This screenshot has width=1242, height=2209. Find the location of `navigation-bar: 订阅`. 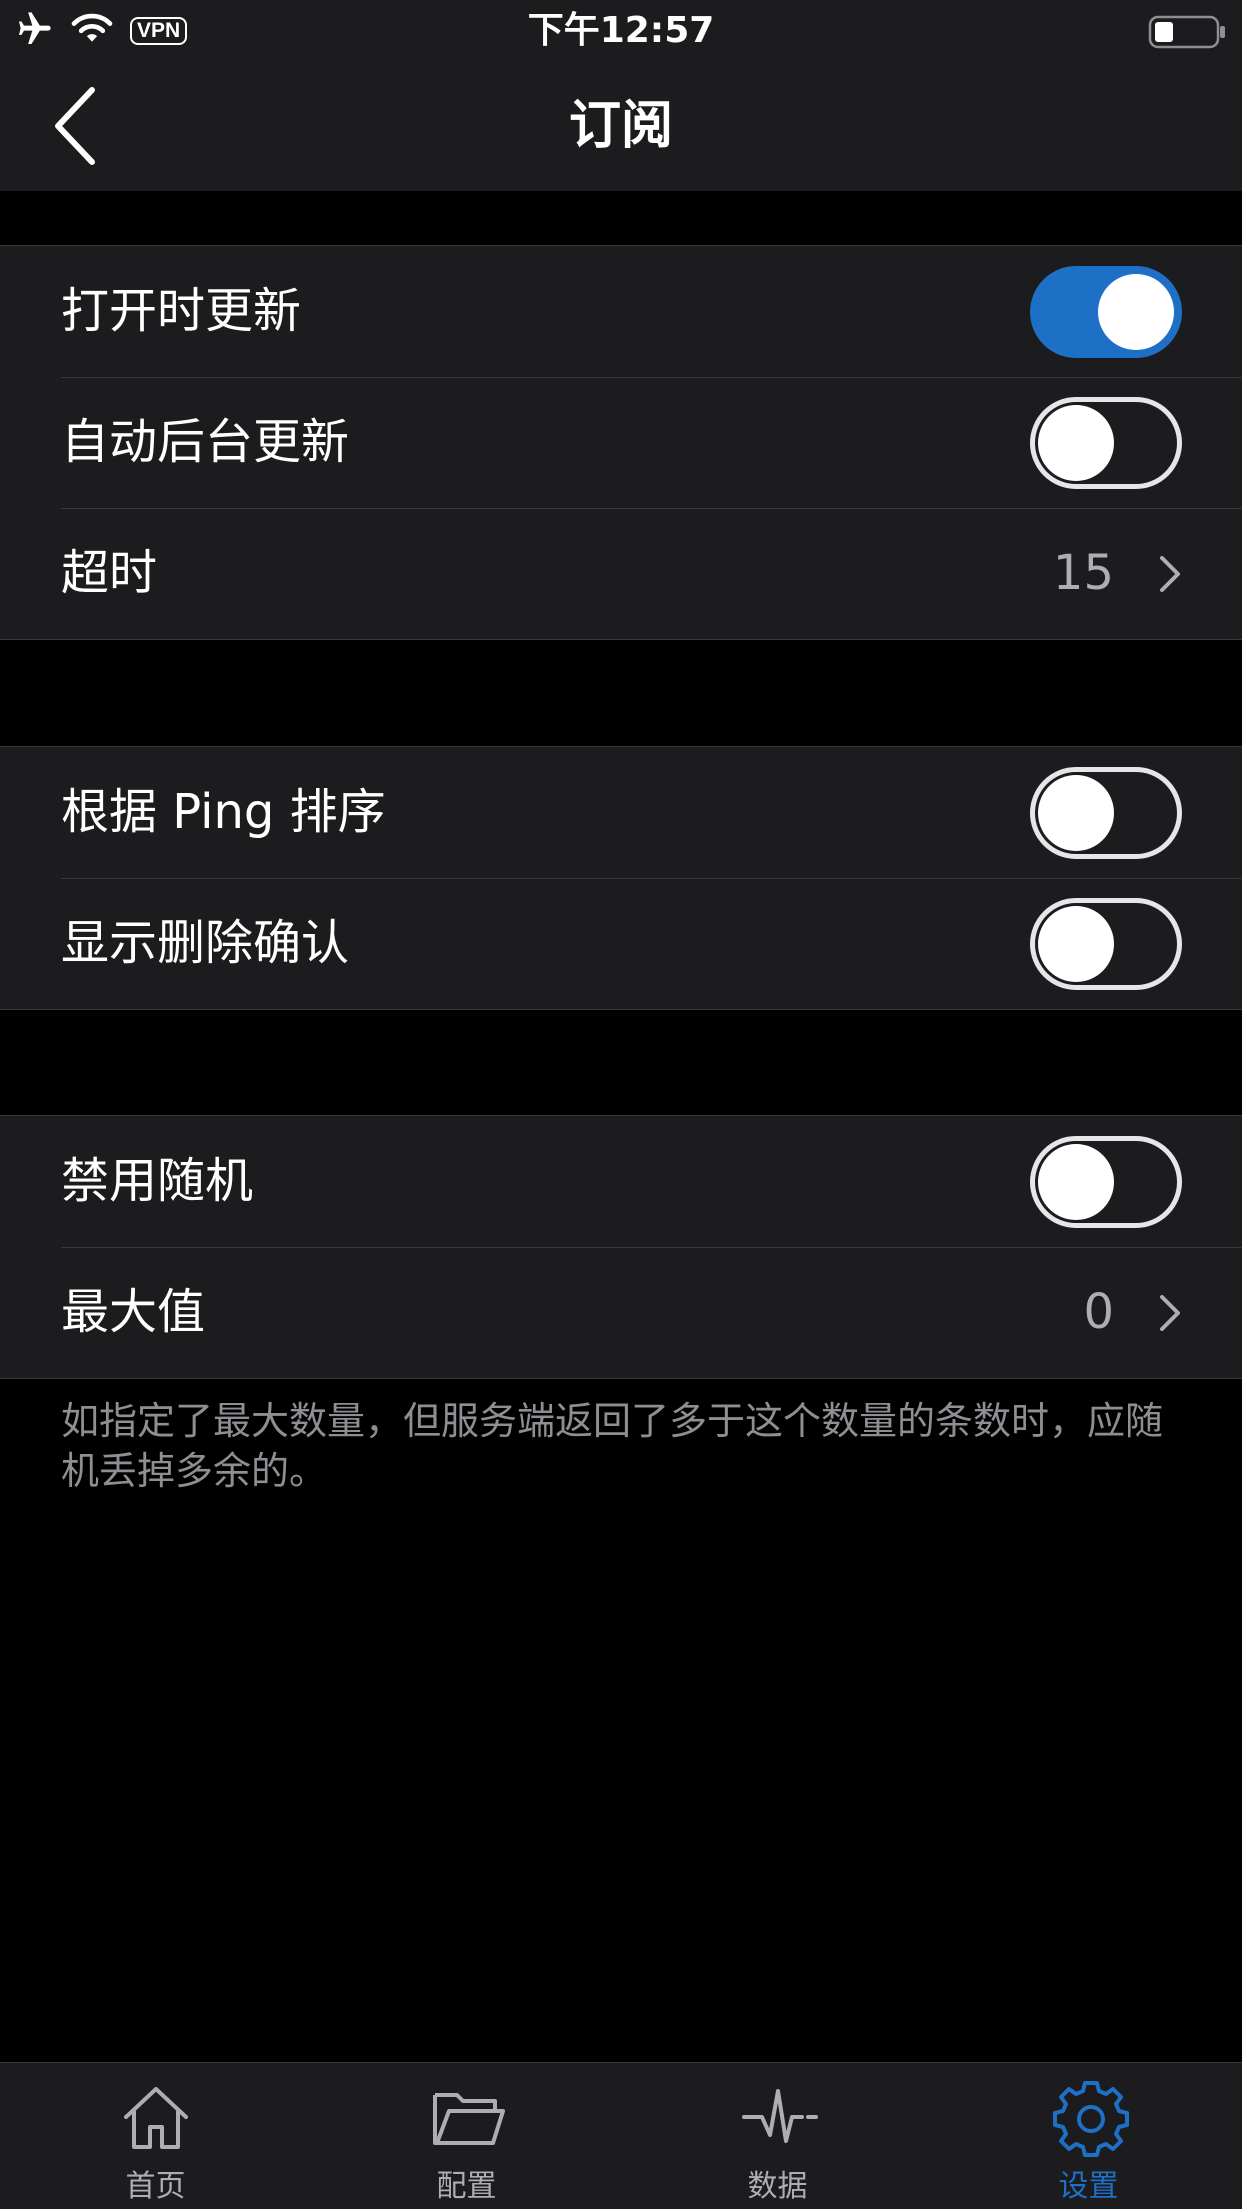

navigation-bar: 订阅 is located at coordinates (621, 126).